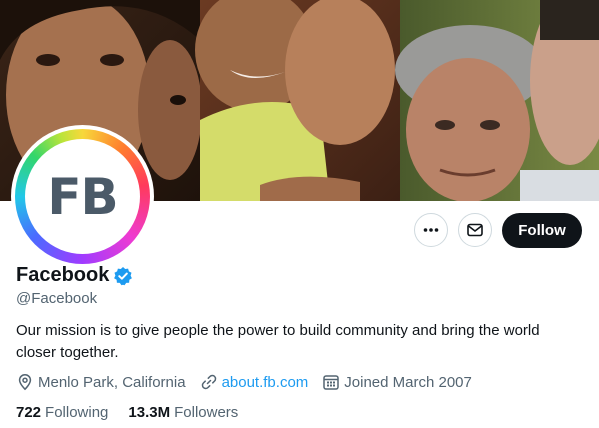 This screenshot has height=428, width=599. What do you see at coordinates (25, 382) in the screenshot?
I see `location-pin-icon` at bounding box center [25, 382].